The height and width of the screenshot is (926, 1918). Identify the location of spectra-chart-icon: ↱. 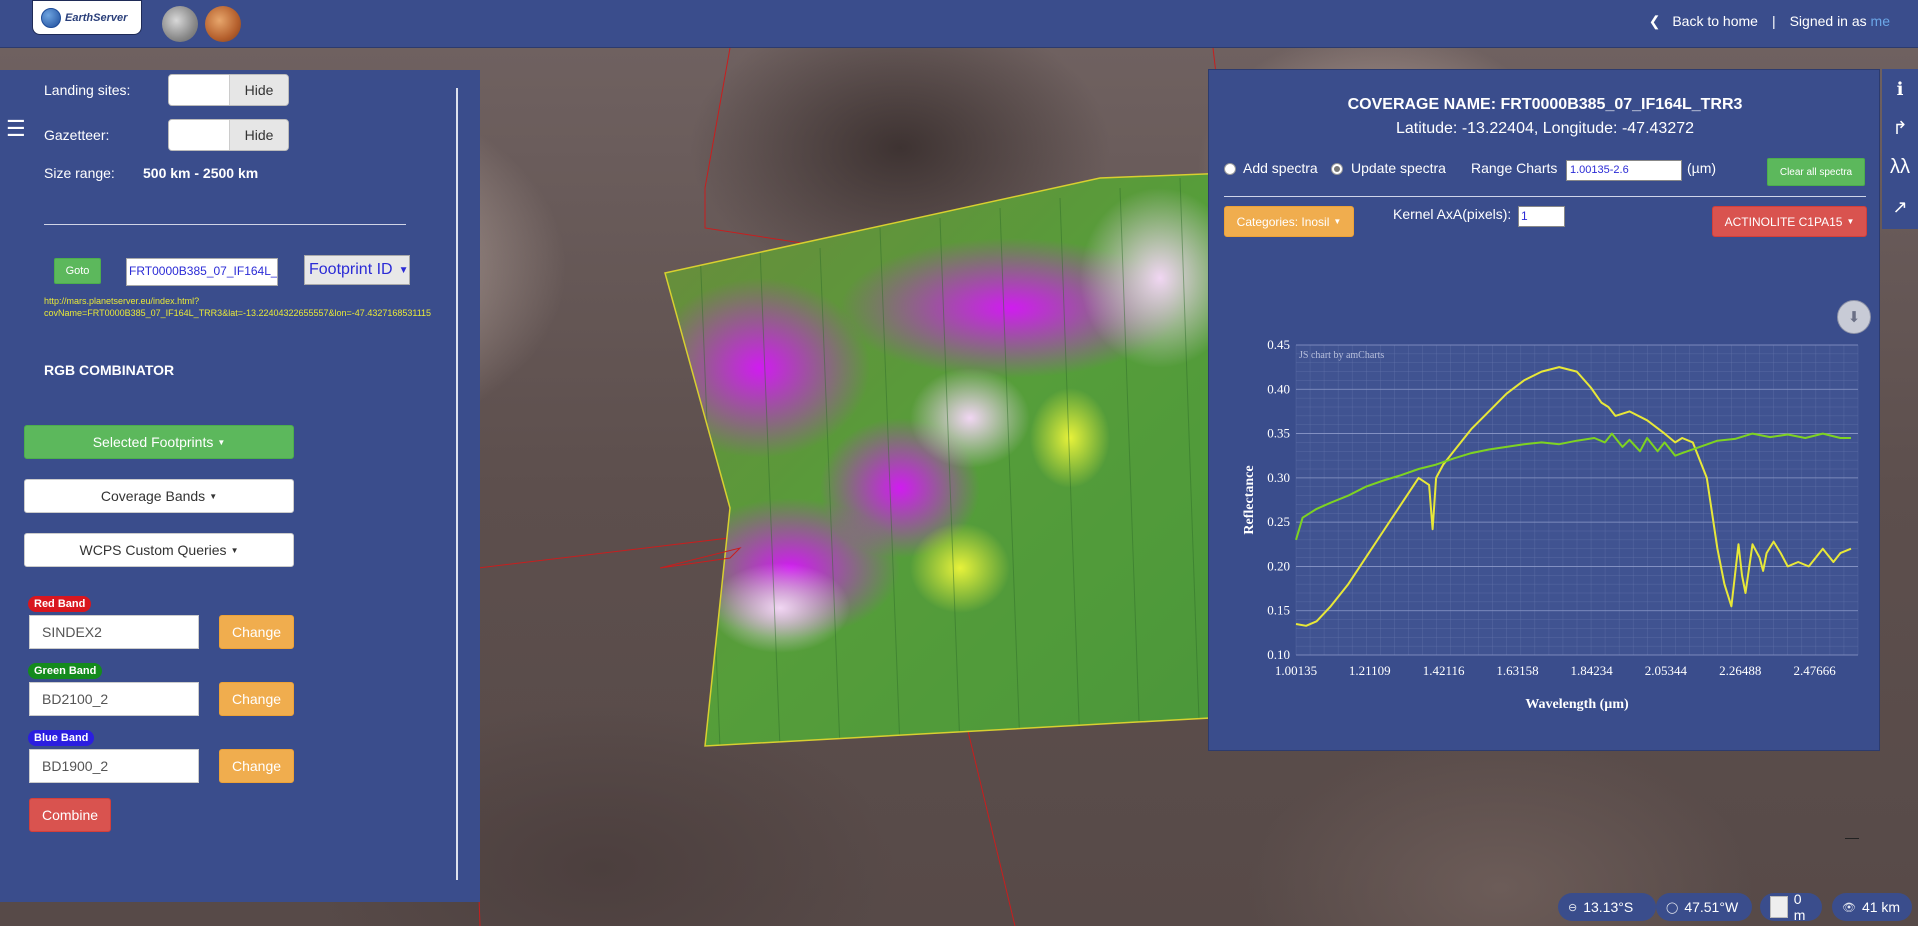
(1900, 128).